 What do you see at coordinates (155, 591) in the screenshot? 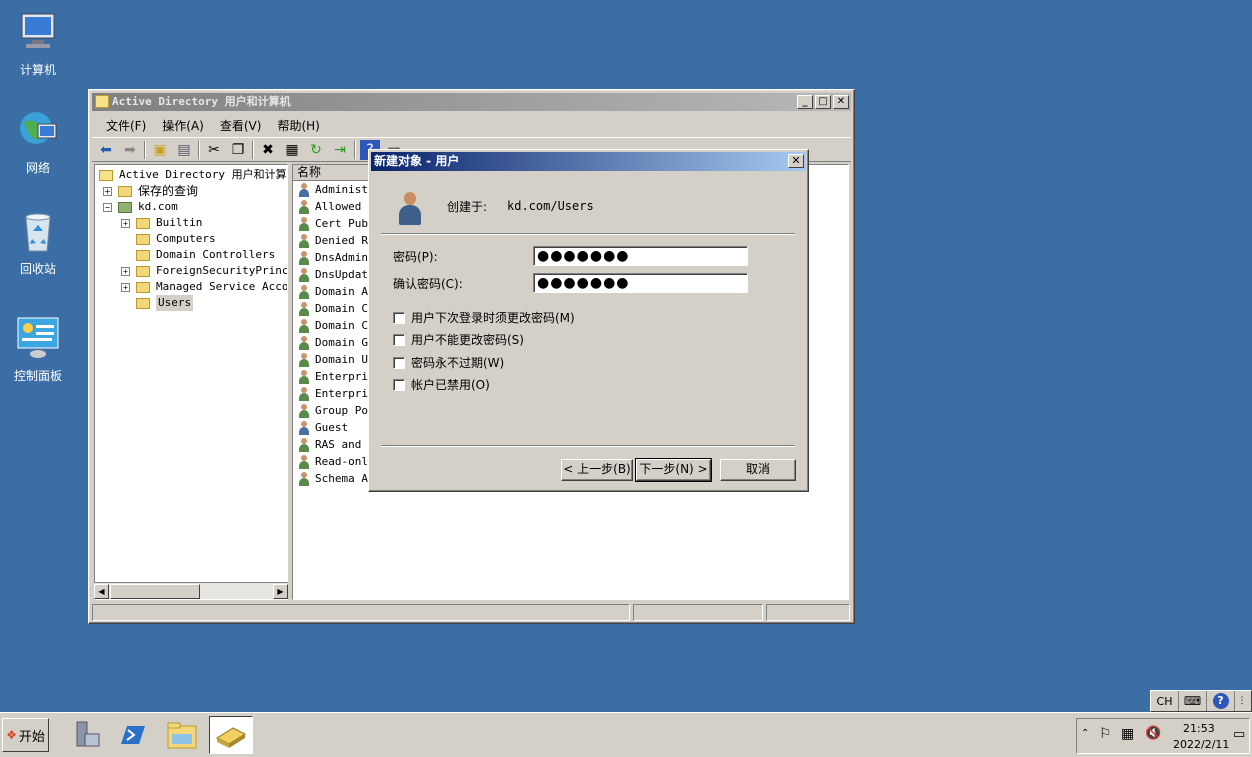
I see `scroll-thumb` at bounding box center [155, 591].